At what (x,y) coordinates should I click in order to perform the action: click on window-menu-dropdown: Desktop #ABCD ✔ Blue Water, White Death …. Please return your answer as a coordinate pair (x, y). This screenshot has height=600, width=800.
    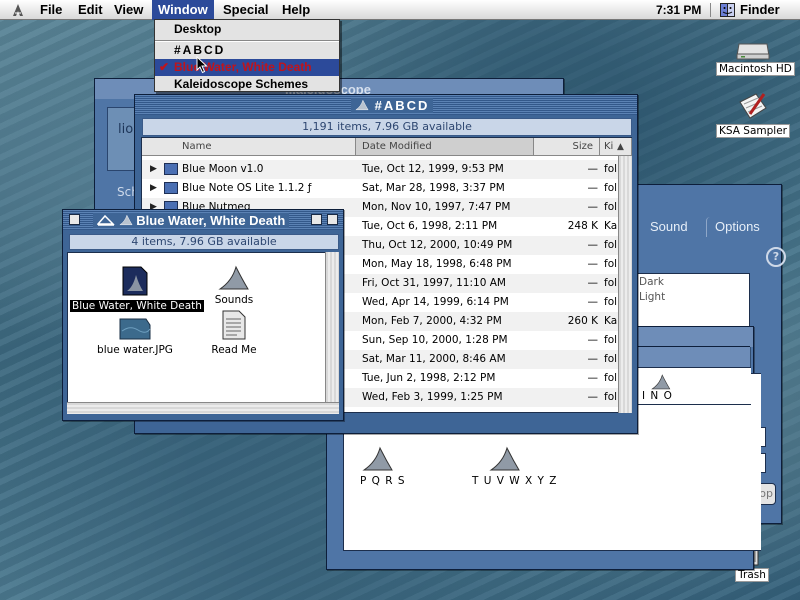
    Looking at the image, I should click on (247, 55).